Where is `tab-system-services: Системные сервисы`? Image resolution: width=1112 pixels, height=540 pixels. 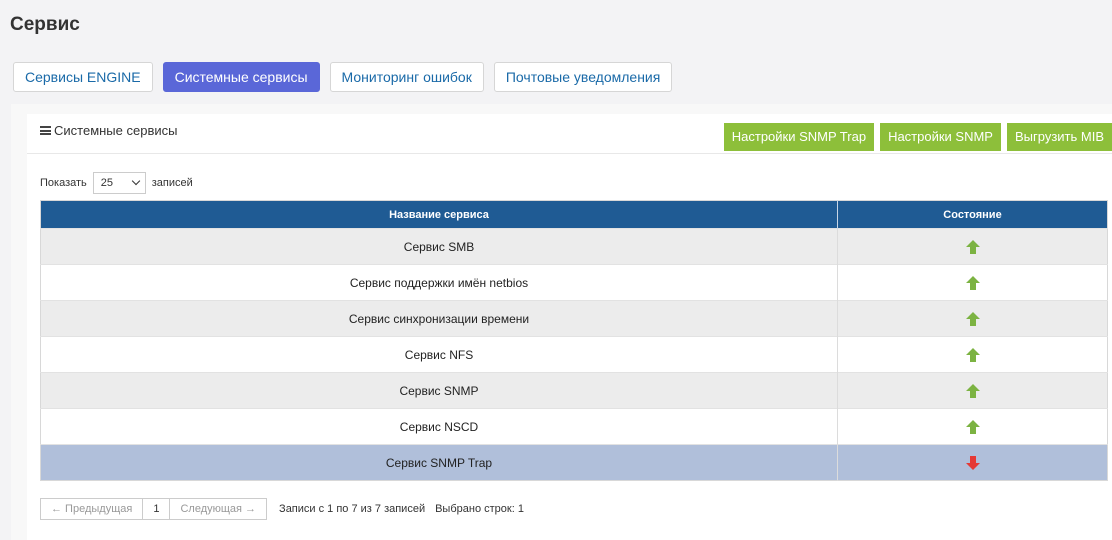 tab-system-services: Системные сервисы is located at coordinates (241, 77).